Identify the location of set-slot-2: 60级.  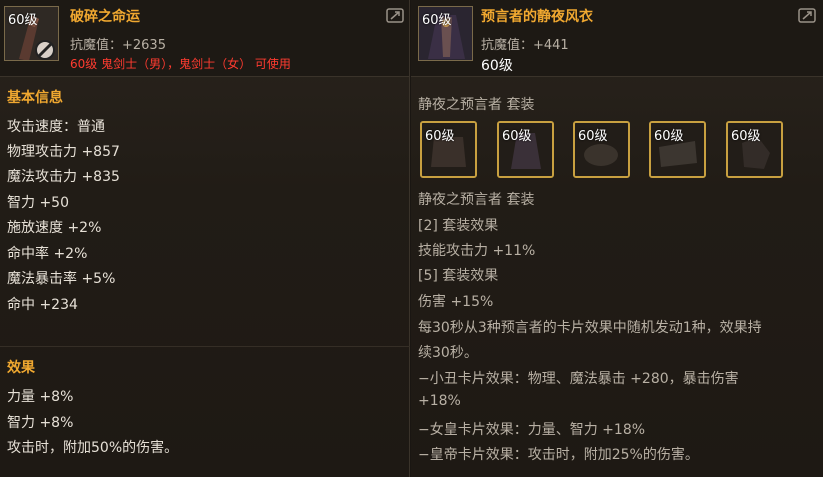
(525, 149).